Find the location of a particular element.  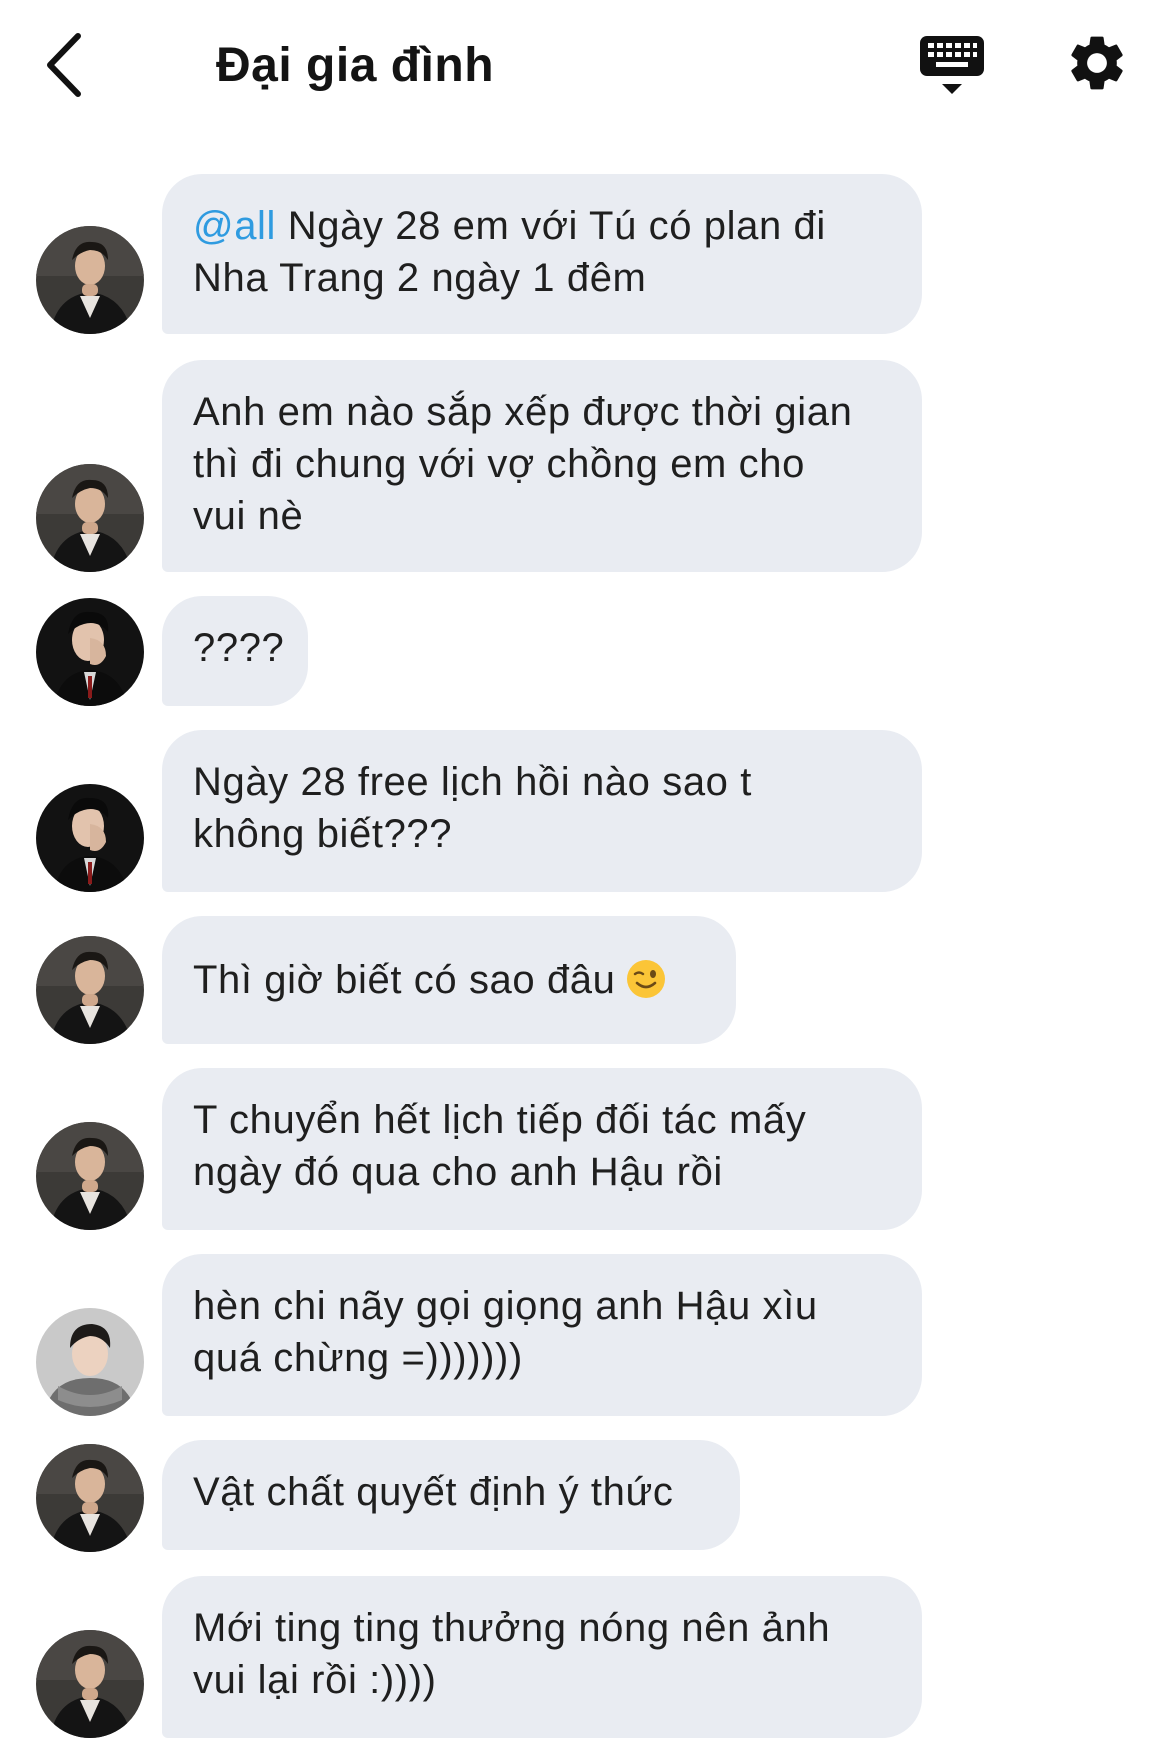

message-bubble: Vật chất quyết định ý thức is located at coordinates (451, 1495).